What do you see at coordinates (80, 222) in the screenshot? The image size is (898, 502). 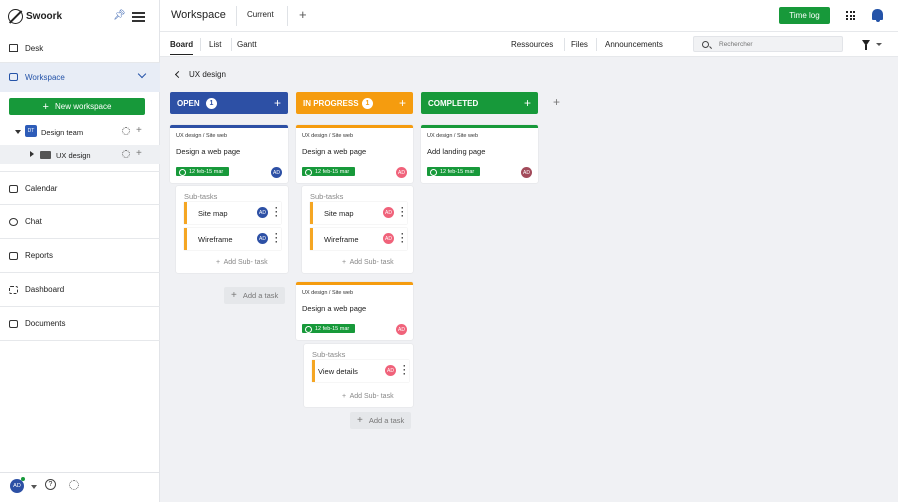 I see `sidebar-item-chat: Chat` at bounding box center [80, 222].